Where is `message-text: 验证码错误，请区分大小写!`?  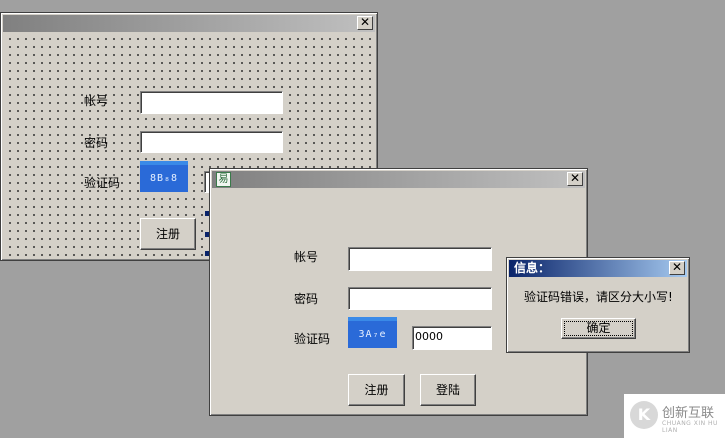 message-text: 验证码错误，请区分大小写! is located at coordinates (598, 297).